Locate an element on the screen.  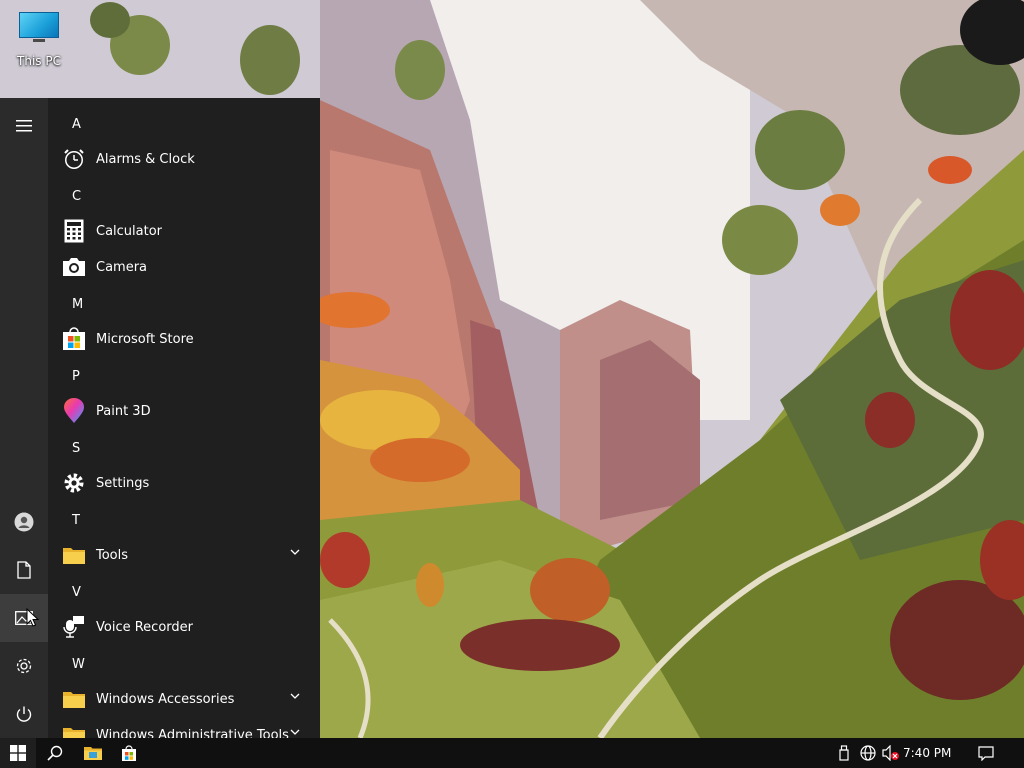
network-globe-icon is located at coordinates (868, 753).